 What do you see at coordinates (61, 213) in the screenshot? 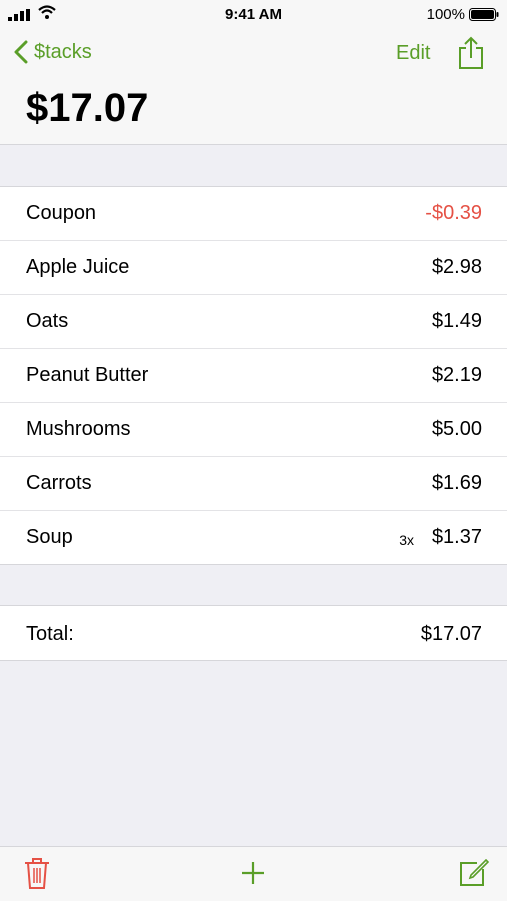
I see `item-name: Coupon` at bounding box center [61, 213].